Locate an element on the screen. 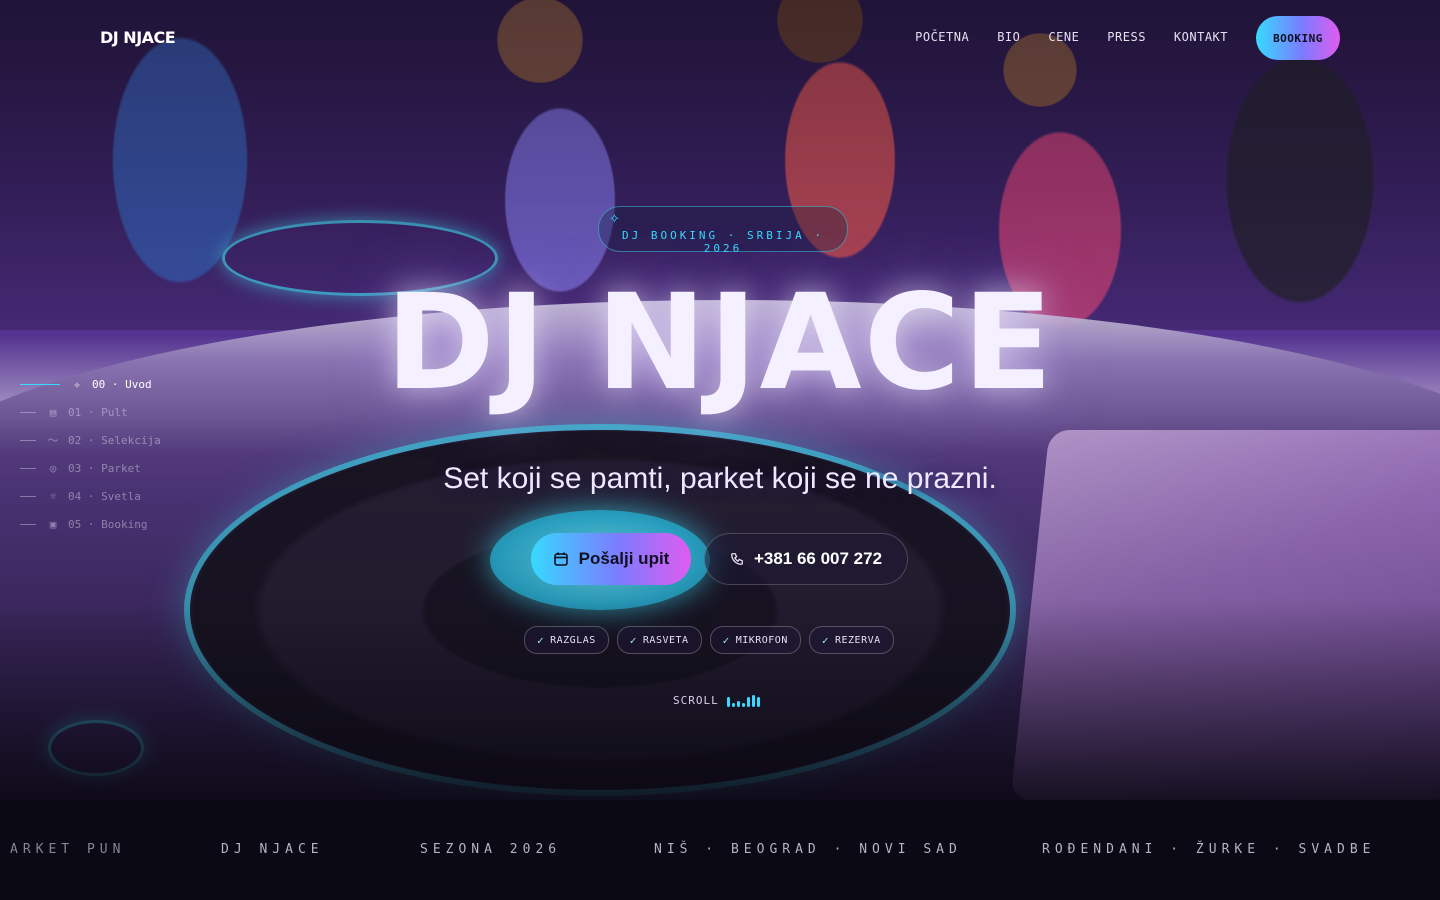  hero-title: DJ NJACE is located at coordinates (720, 343).